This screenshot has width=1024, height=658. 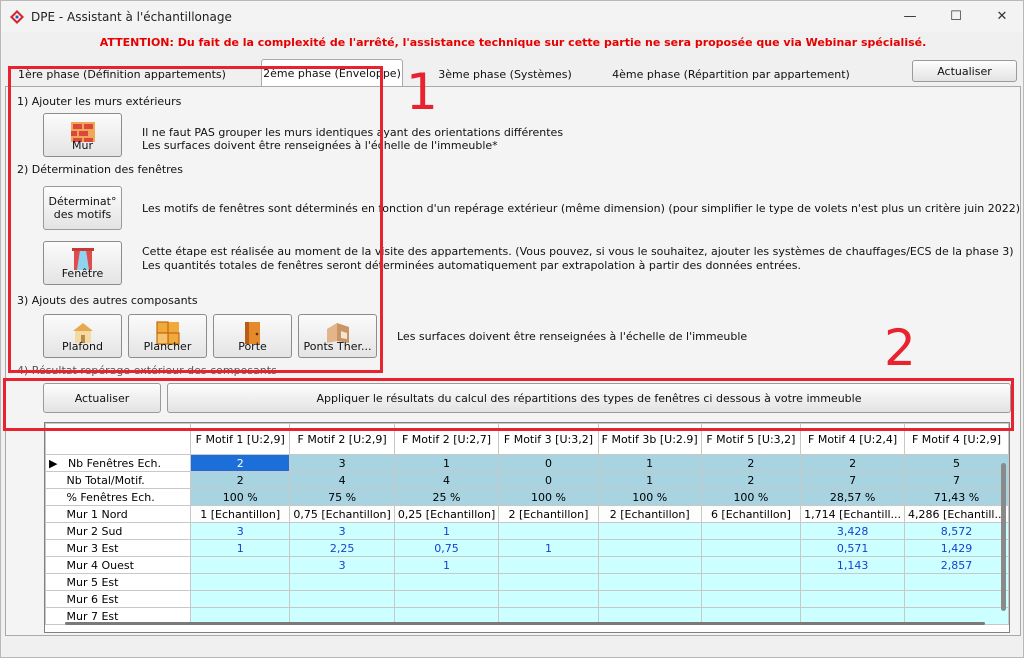 I want to click on grid-cell: 2,25, so click(x=342, y=548).